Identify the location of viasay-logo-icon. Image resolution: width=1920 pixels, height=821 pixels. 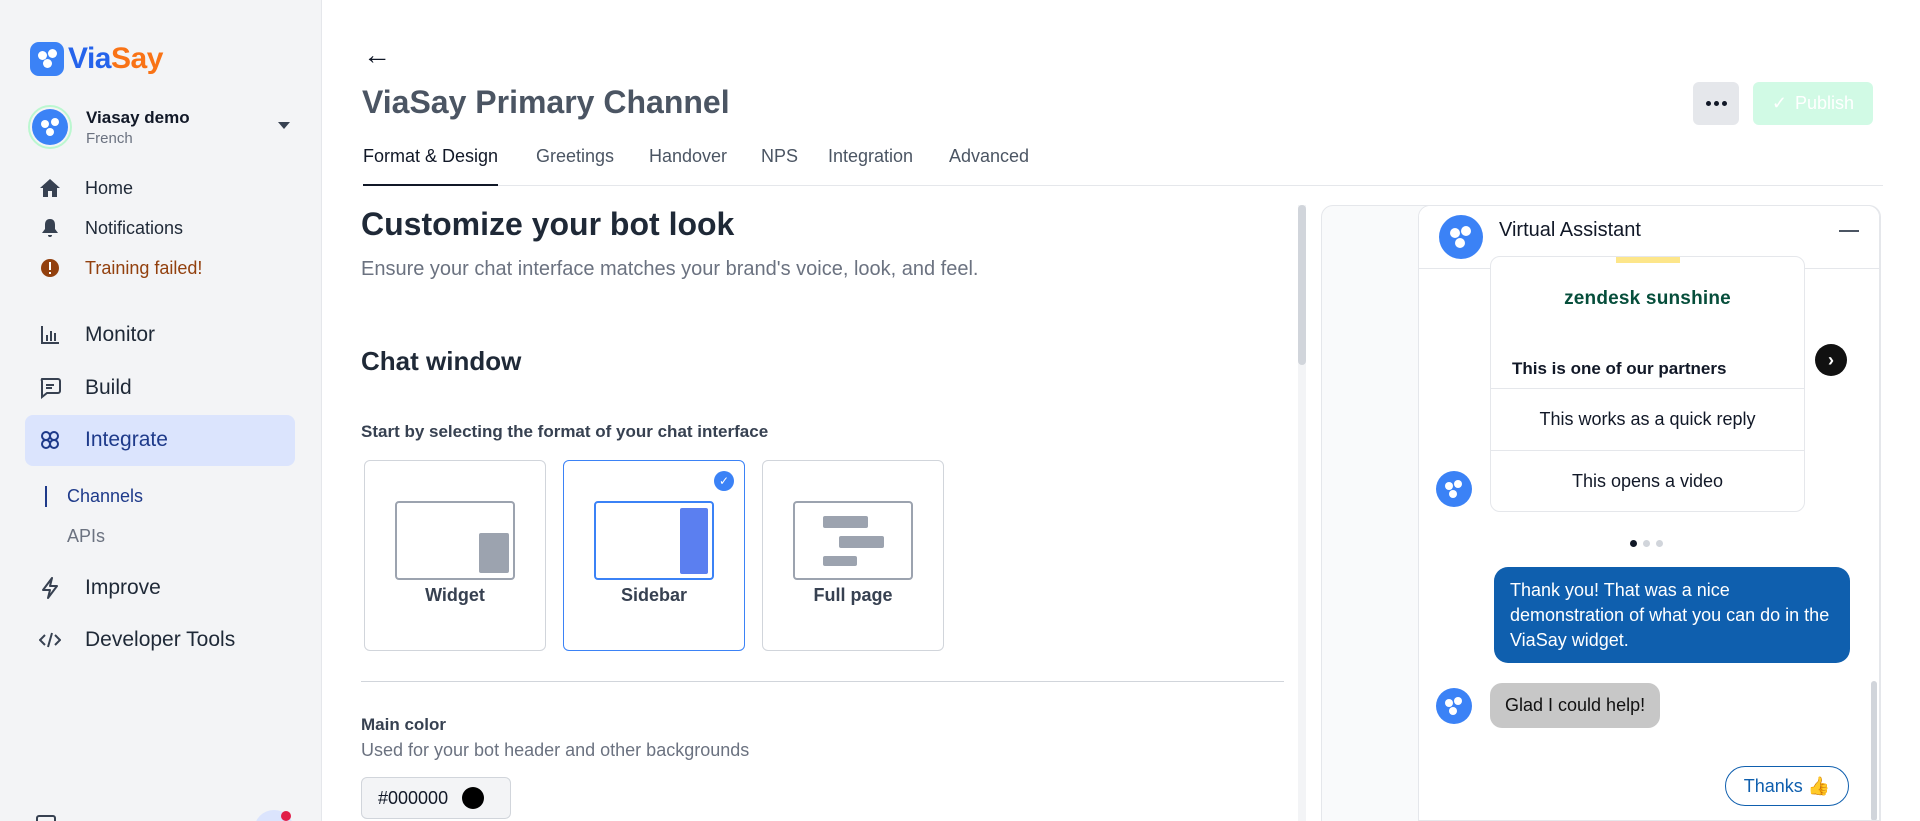
(47, 59).